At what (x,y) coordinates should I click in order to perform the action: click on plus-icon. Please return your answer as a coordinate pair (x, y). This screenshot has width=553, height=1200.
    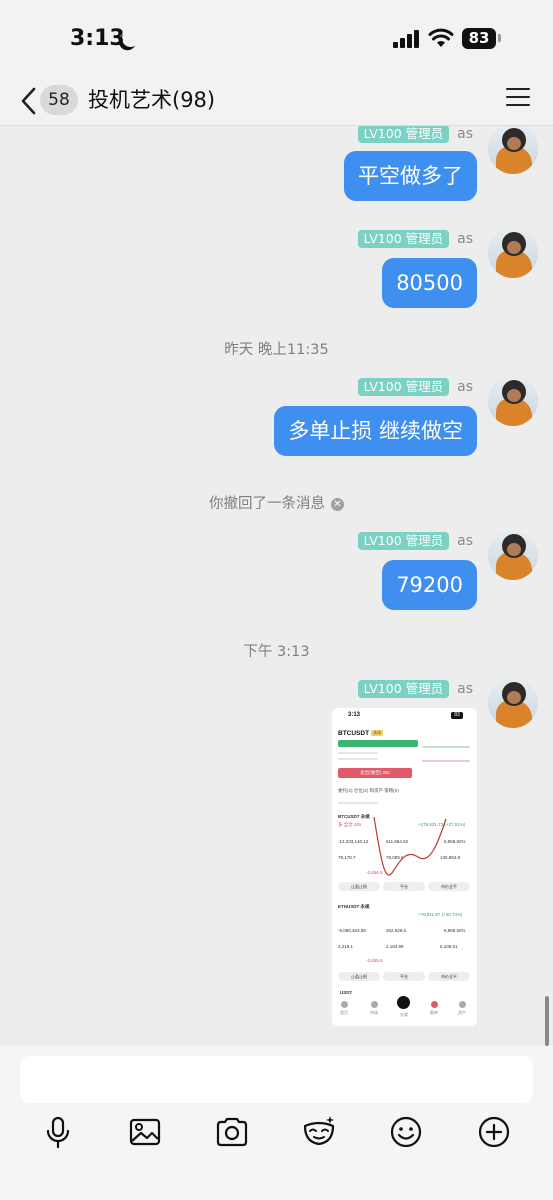
    Looking at the image, I should click on (494, 1132).